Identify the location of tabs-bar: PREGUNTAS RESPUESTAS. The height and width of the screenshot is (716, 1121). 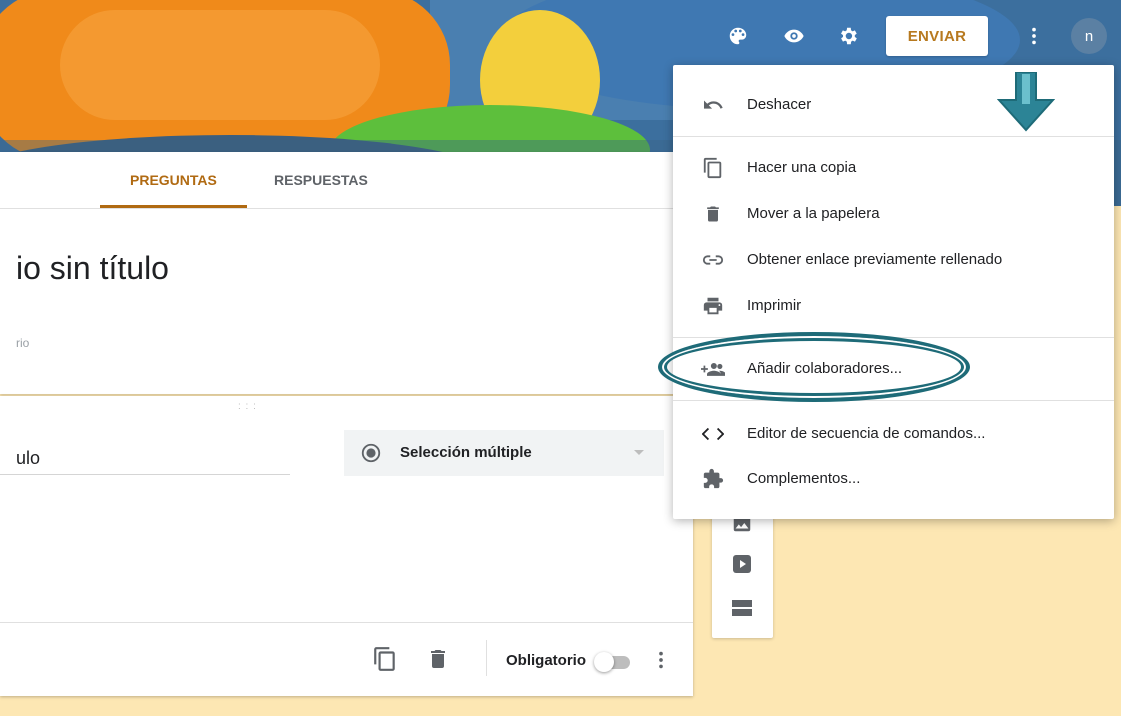
(346, 180).